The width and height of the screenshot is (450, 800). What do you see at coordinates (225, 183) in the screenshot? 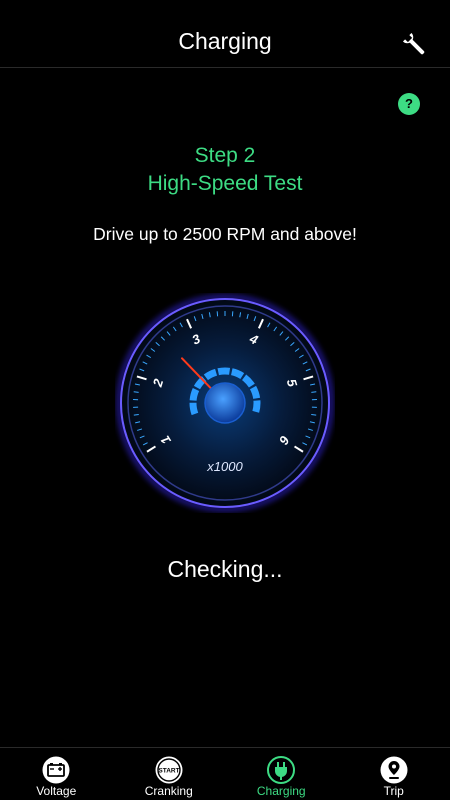
I see `step-name: High-Speed Test` at bounding box center [225, 183].